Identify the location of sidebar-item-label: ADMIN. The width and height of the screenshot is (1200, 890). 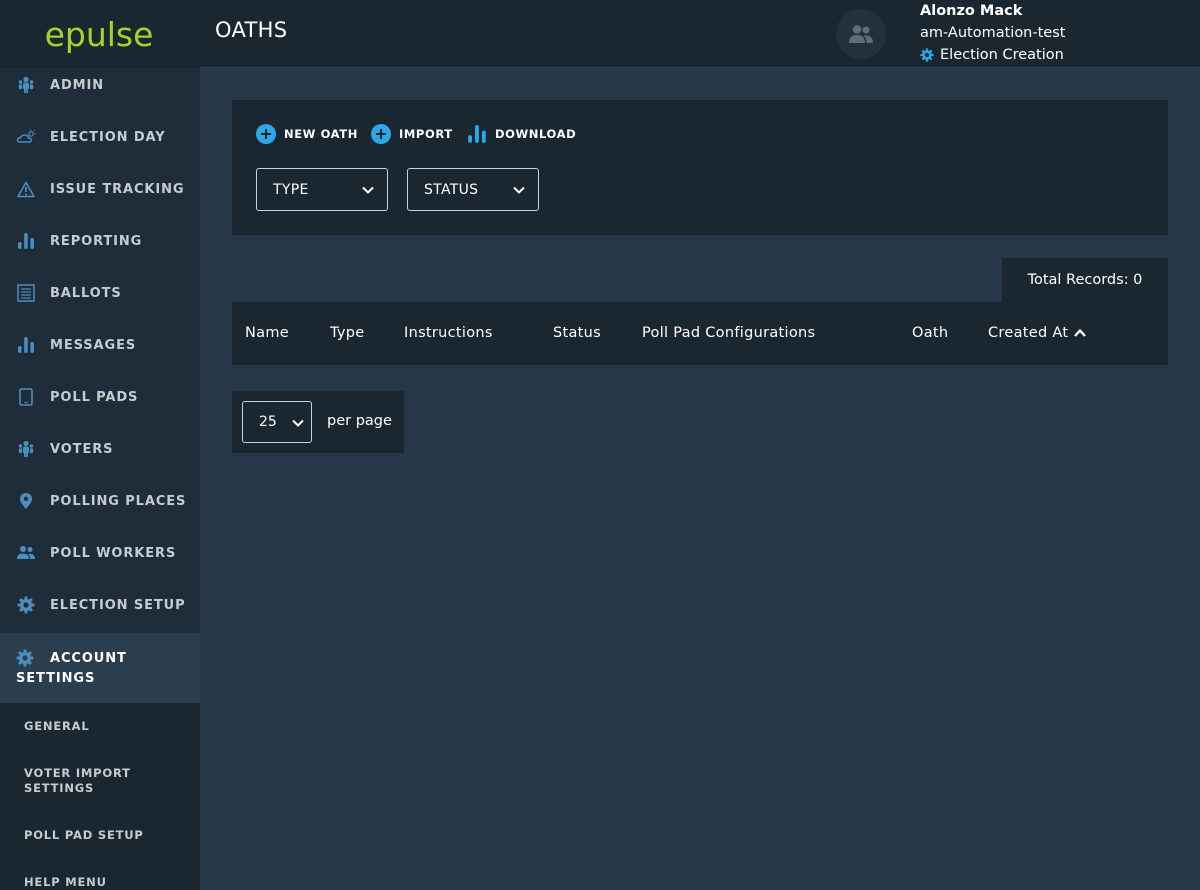
(77, 85).